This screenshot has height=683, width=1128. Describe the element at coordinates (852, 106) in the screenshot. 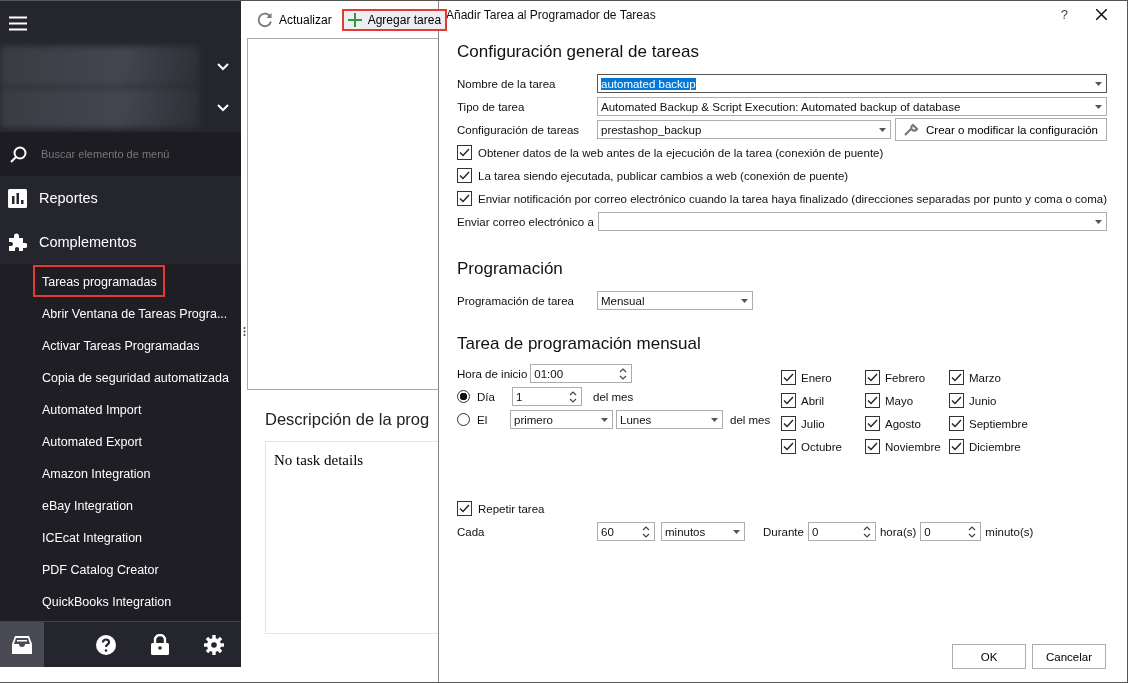

I see `combo-box: Automated Backup & Script Execution: Automated backup of database` at that location.